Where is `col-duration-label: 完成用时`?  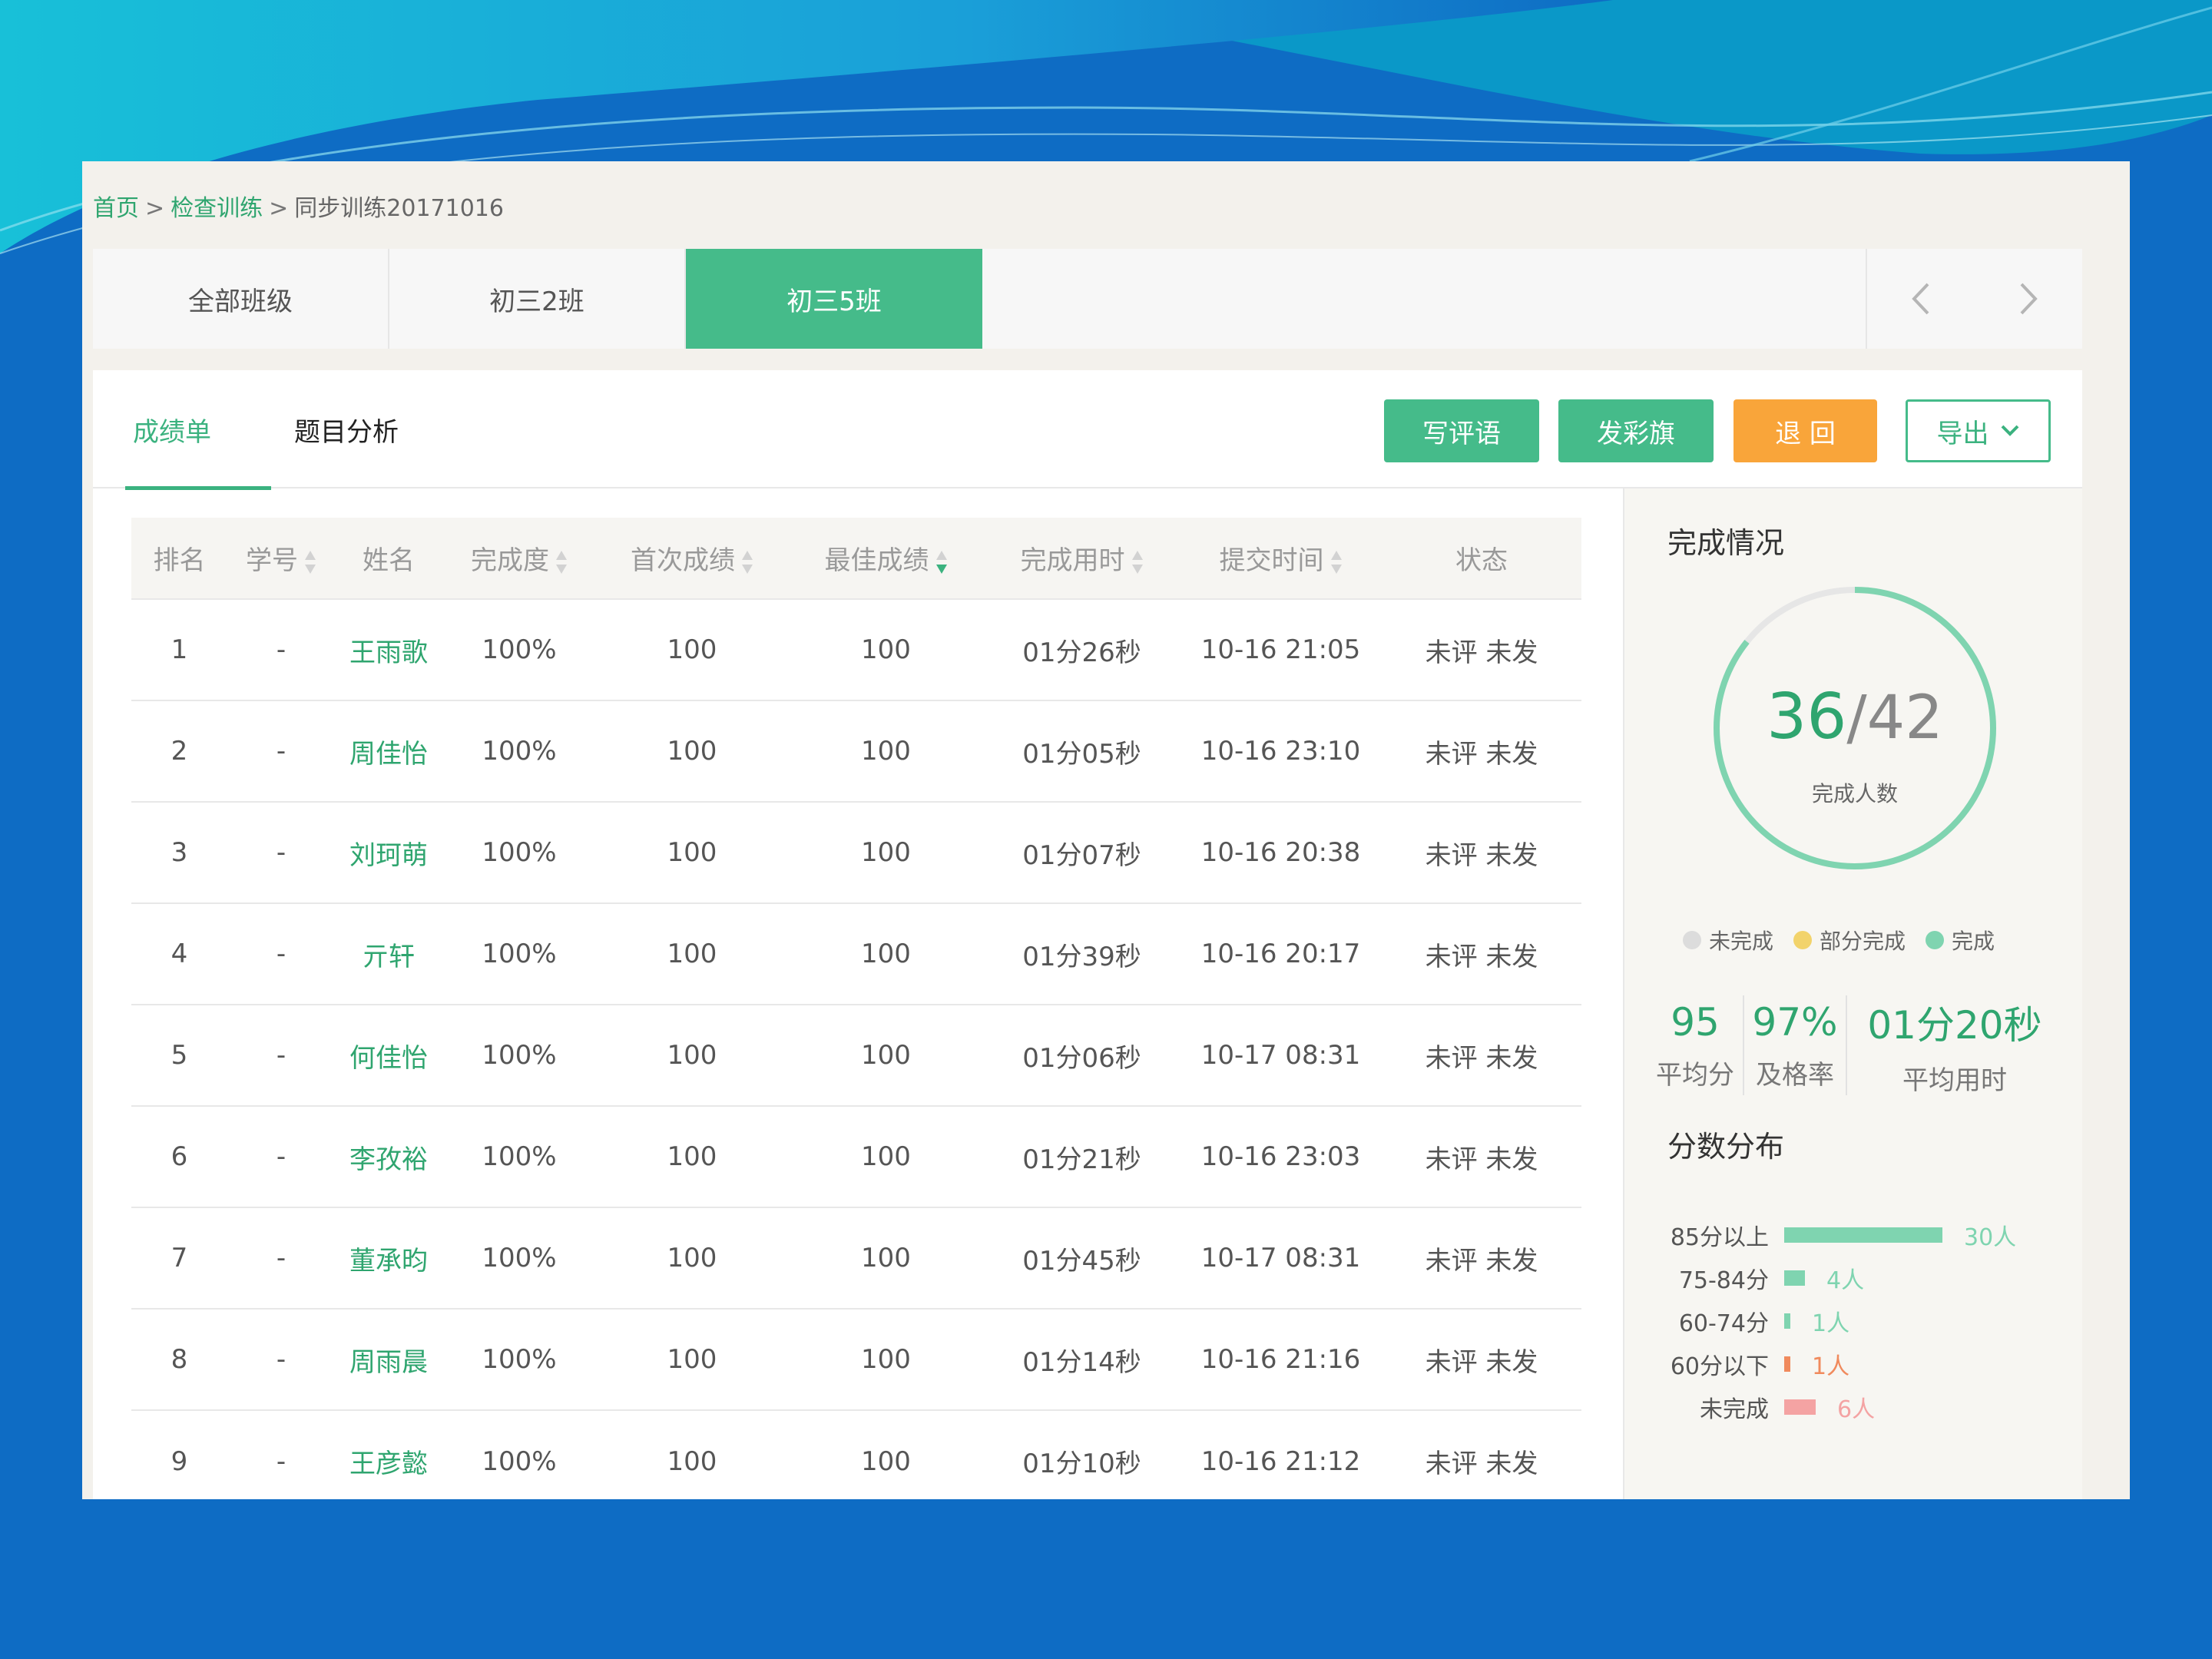 col-duration-label: 完成用时 is located at coordinates (1072, 560).